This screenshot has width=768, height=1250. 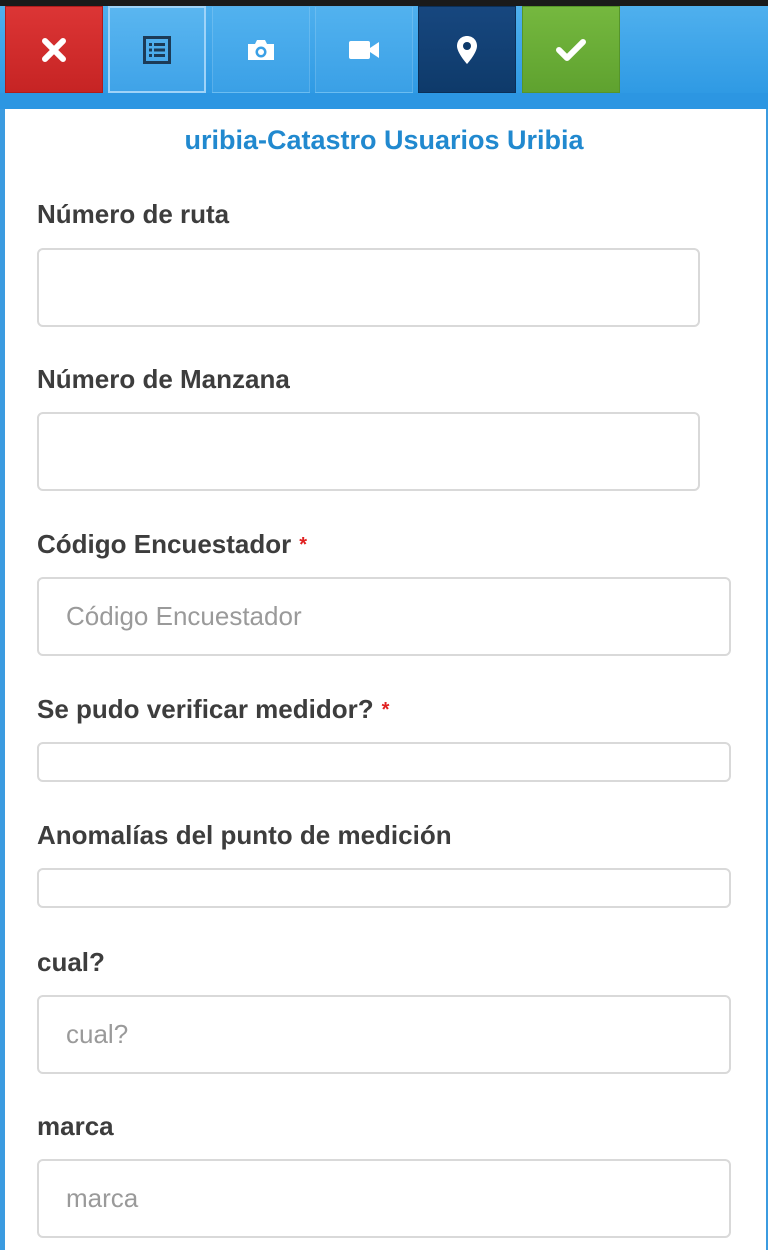 I want to click on label-marca: marca, so click(x=75, y=1126).